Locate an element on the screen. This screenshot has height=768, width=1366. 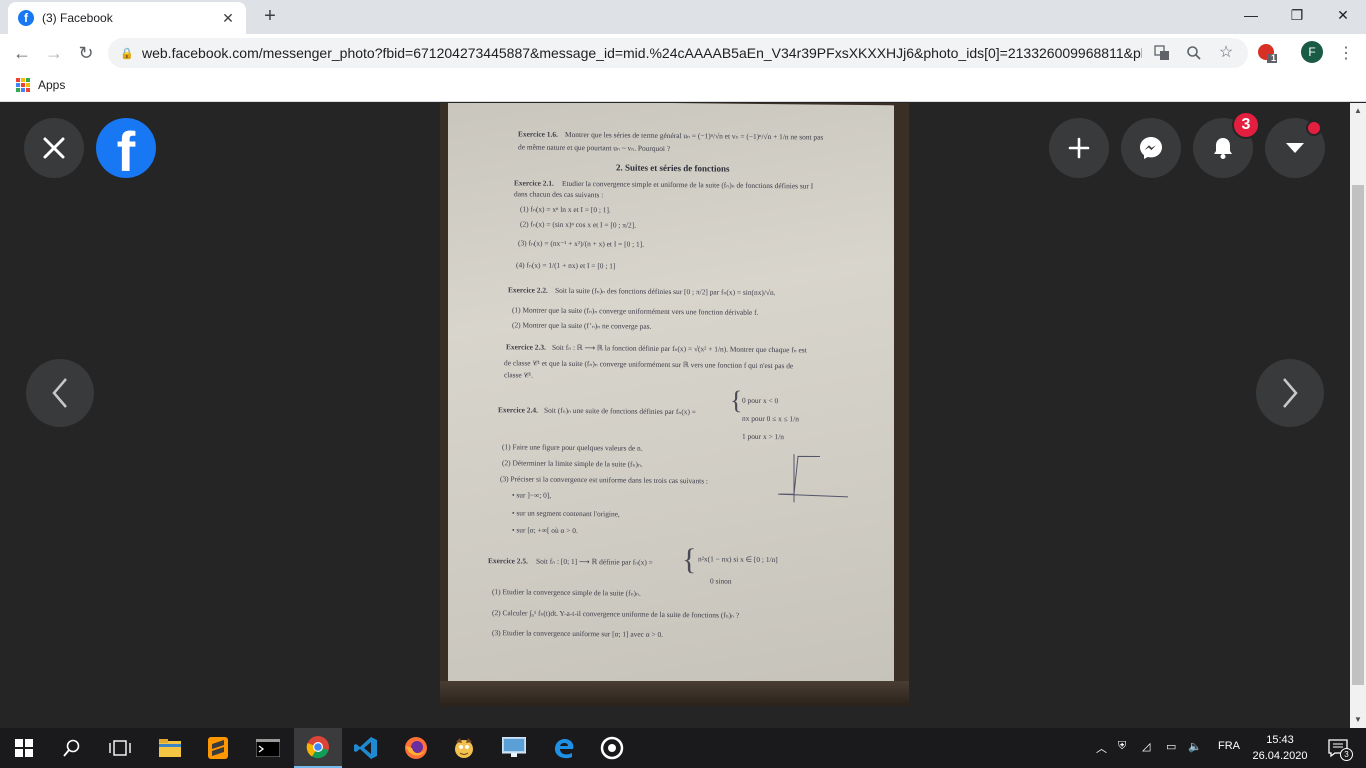
zoom-icon is located at coordinates (1194, 53).